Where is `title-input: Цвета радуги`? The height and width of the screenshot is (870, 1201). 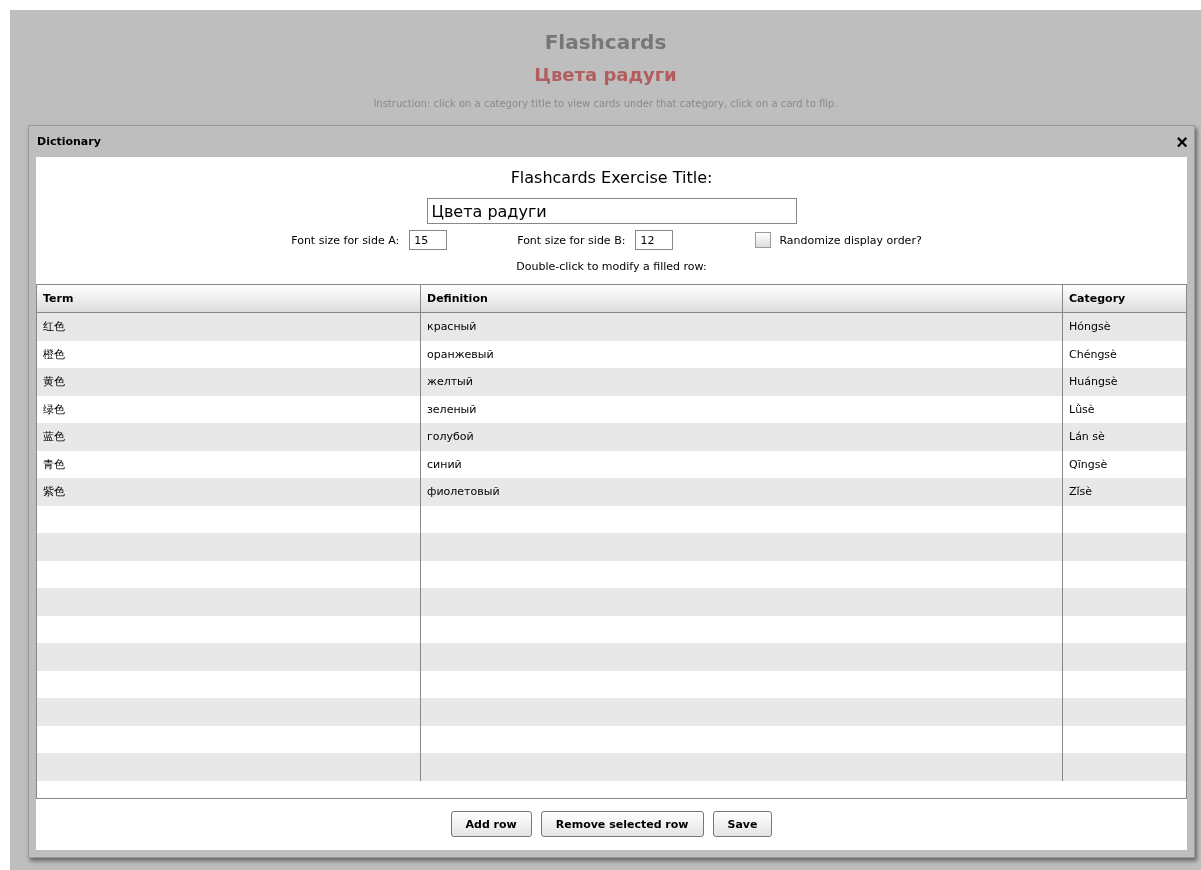
title-input: Цвета радуги is located at coordinates (611, 211).